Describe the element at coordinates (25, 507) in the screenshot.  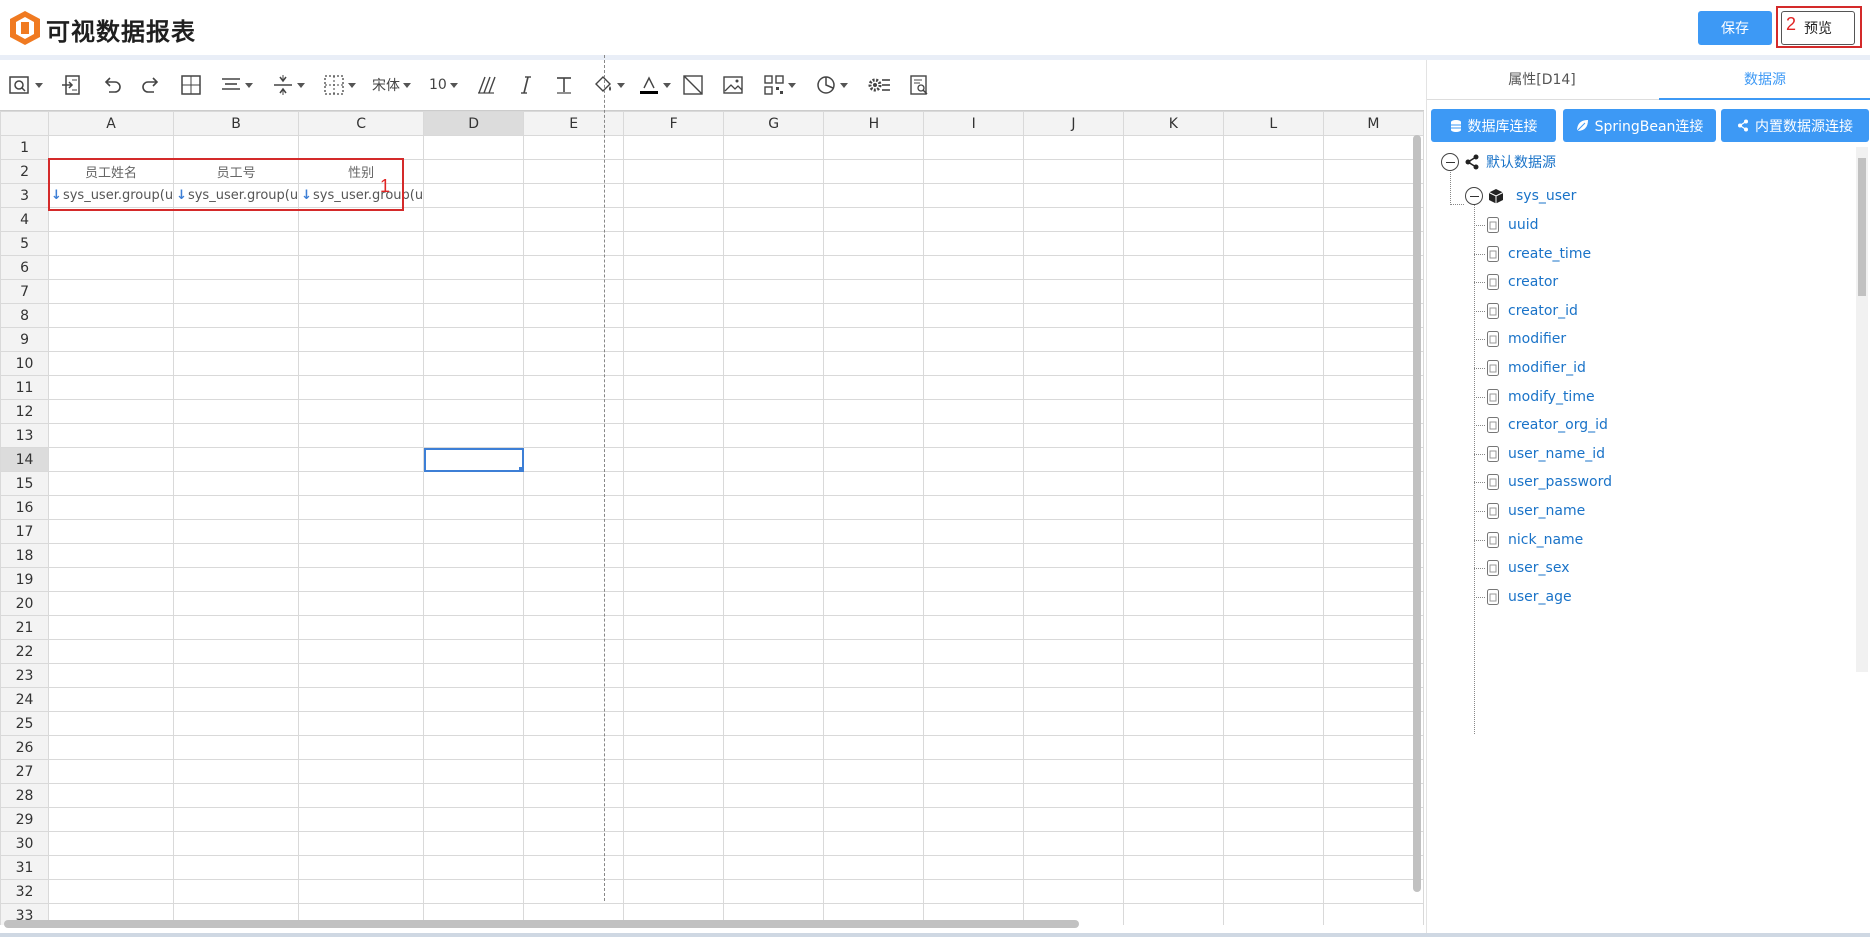
I see `row-header: 16` at that location.